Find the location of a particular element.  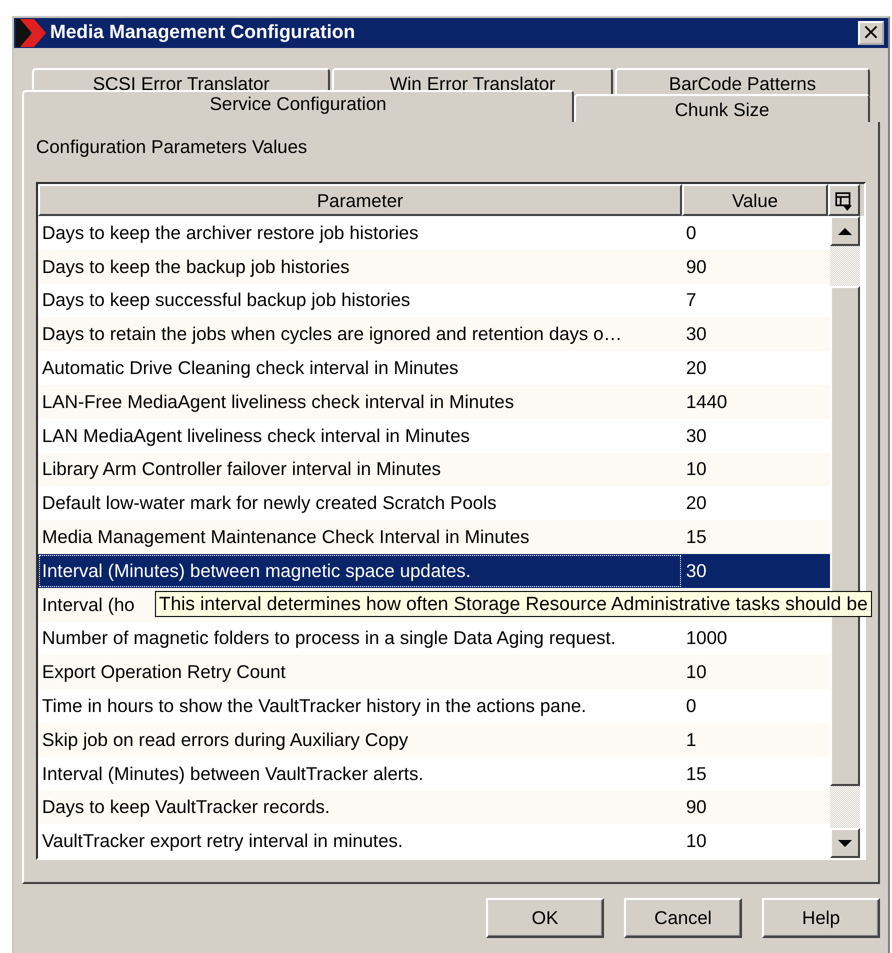

table-row: Days to keep successful backup job histories 7 is located at coordinates (434, 301).